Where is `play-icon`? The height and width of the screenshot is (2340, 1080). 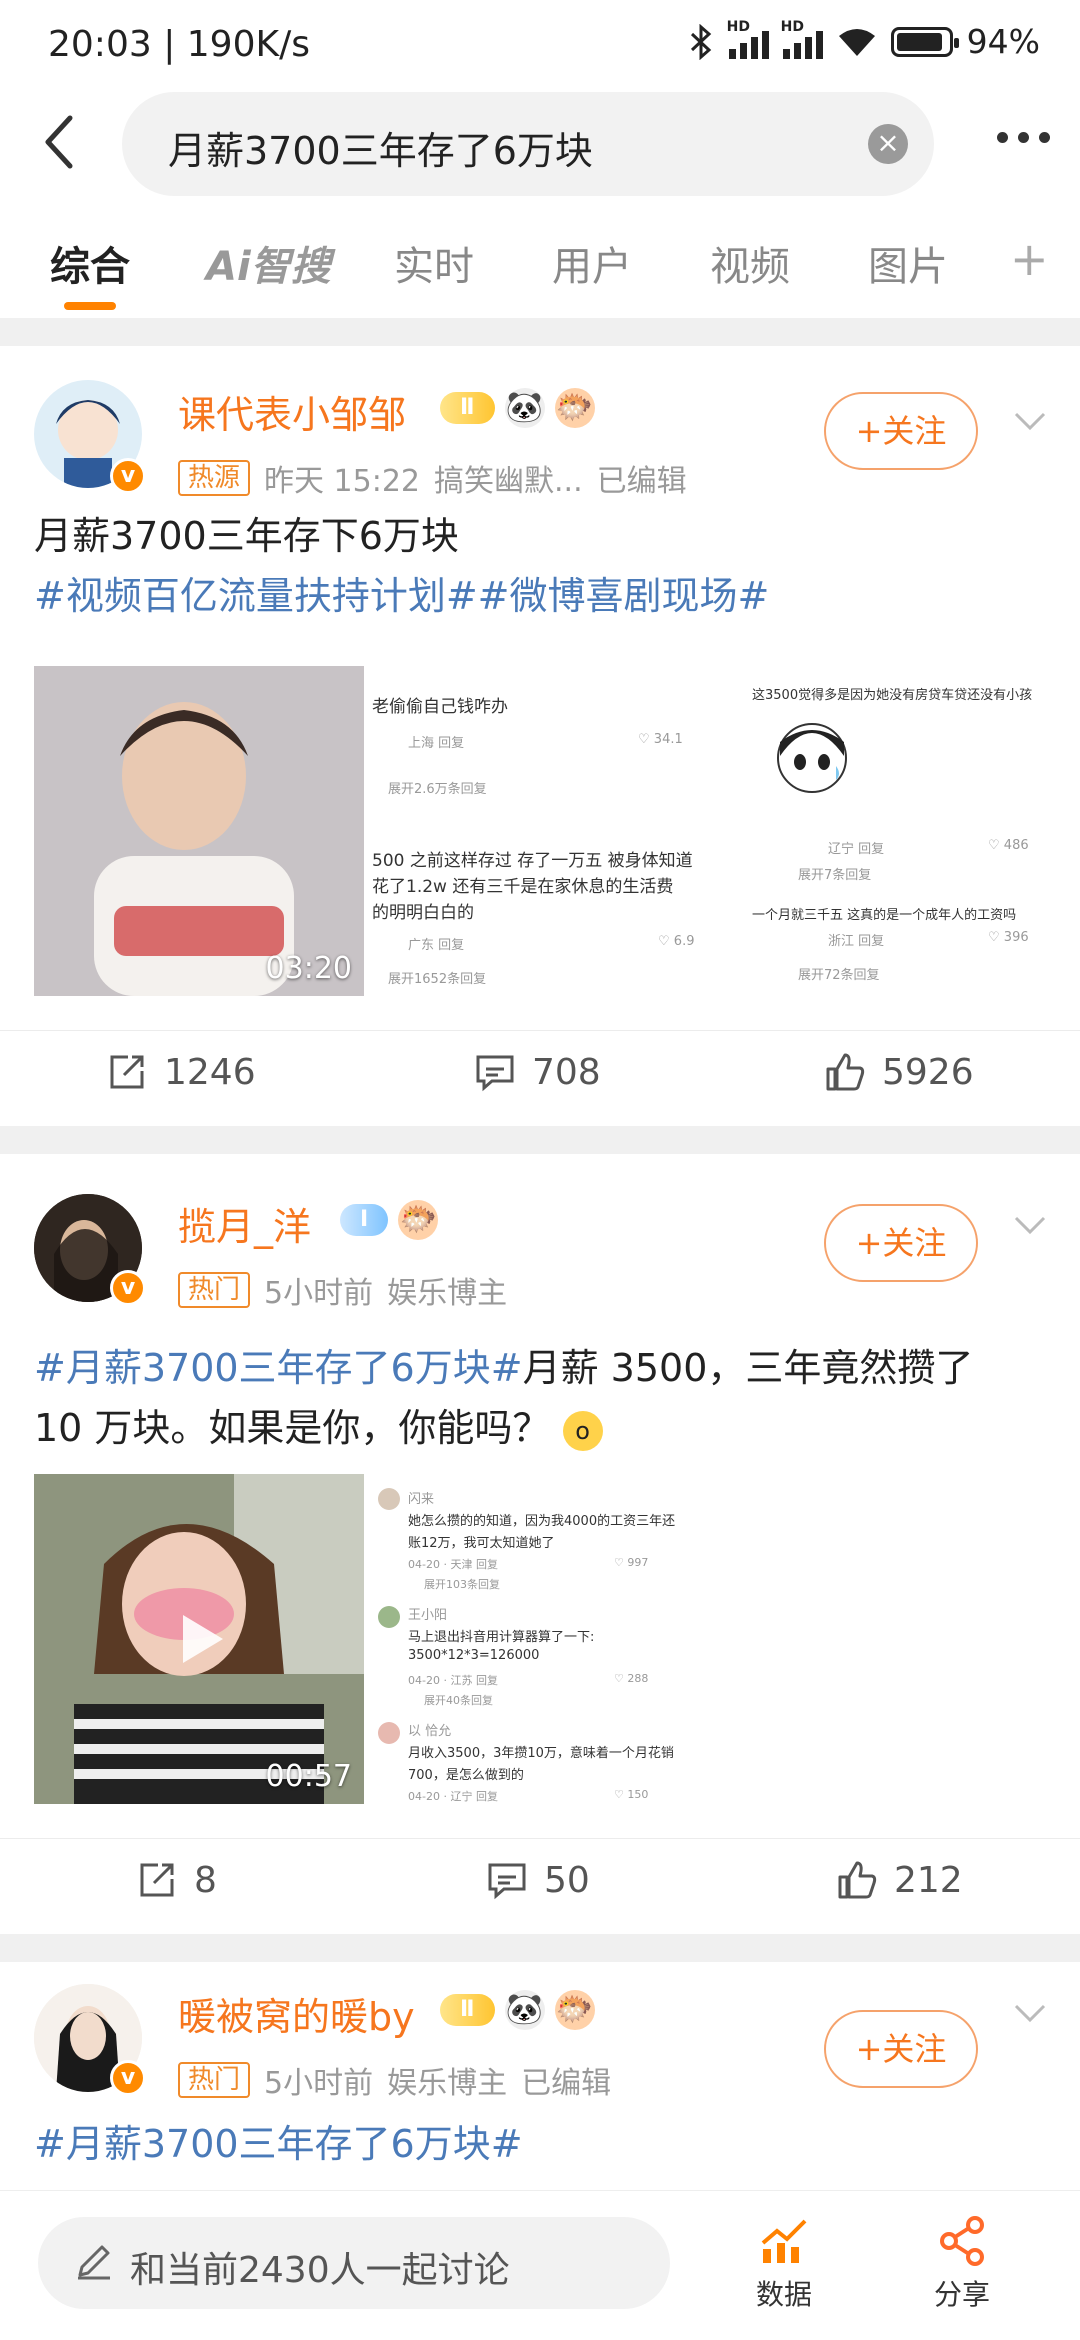 play-icon is located at coordinates (199, 1639).